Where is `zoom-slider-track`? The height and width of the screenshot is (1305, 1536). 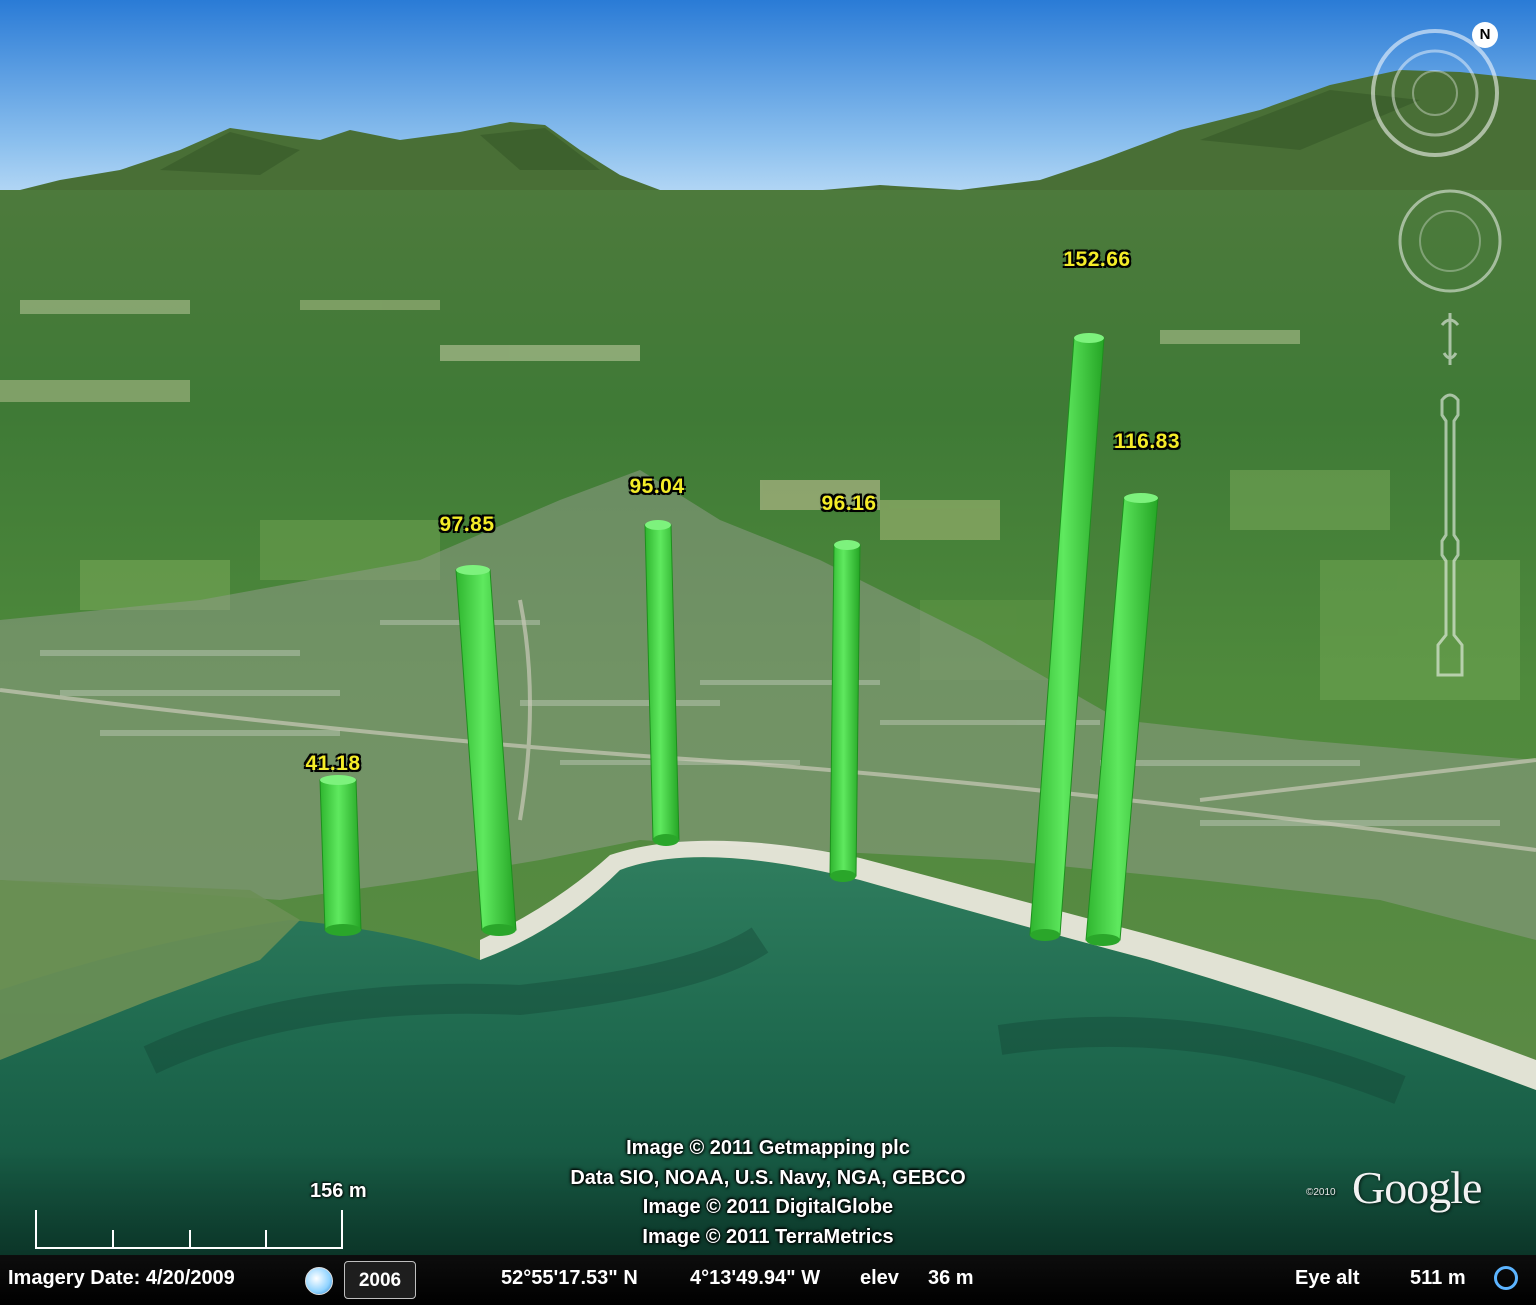
zoom-slider-track is located at coordinates (1450, 535).